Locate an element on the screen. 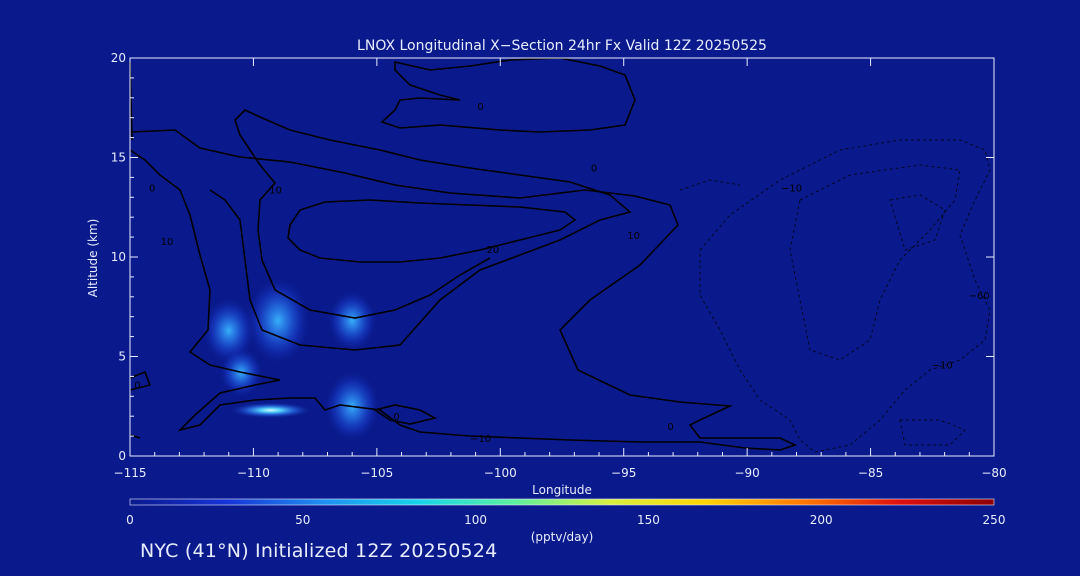  y-tick-label: 20 is located at coordinates (118, 58).